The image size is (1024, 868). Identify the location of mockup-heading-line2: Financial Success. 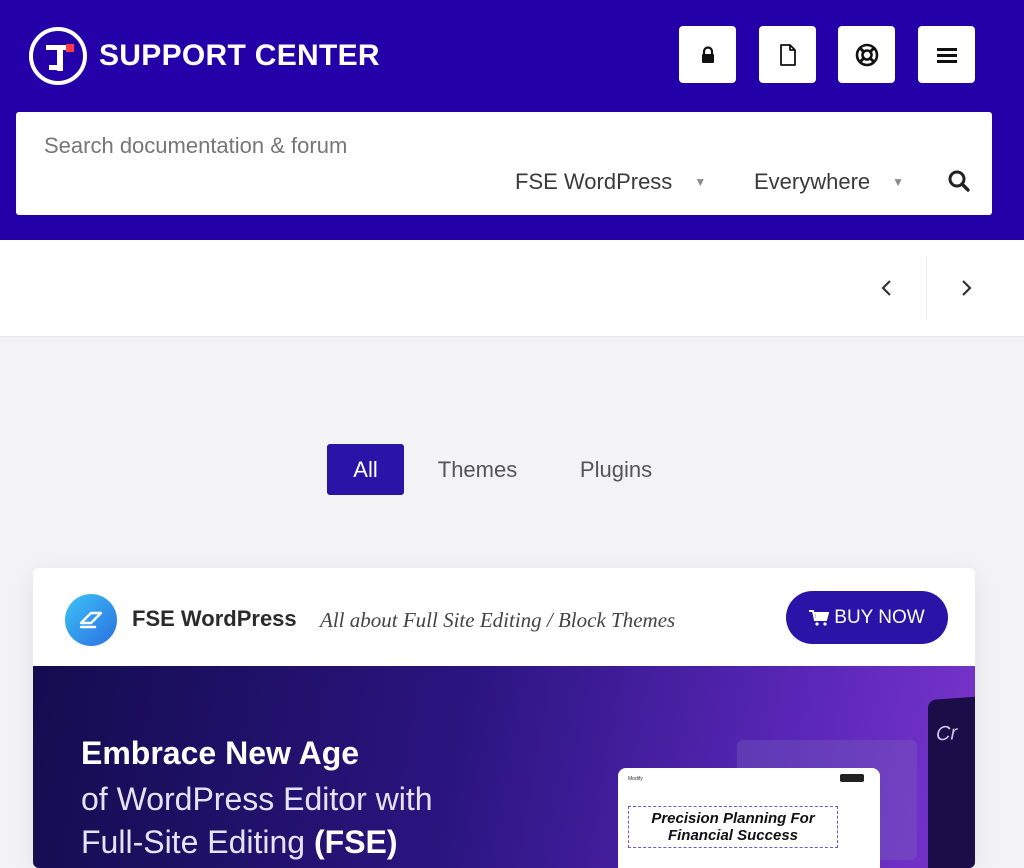
(733, 835).